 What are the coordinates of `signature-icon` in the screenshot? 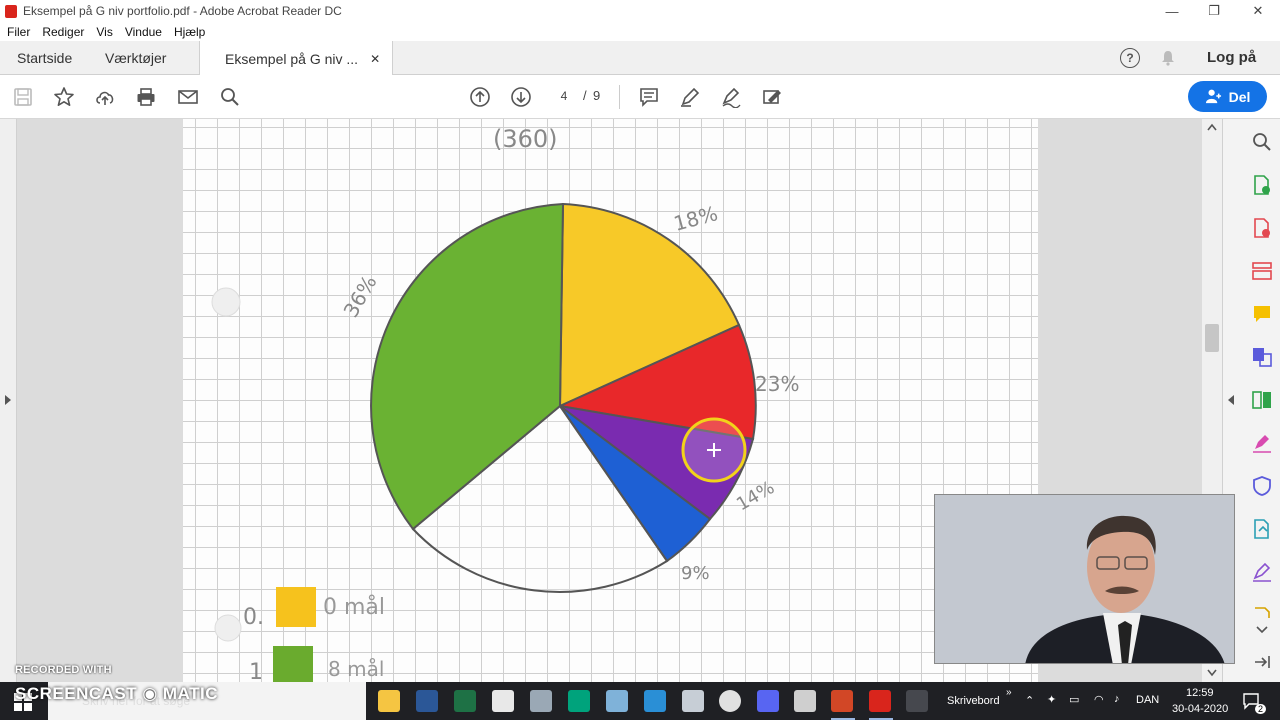 It's located at (1262, 572).